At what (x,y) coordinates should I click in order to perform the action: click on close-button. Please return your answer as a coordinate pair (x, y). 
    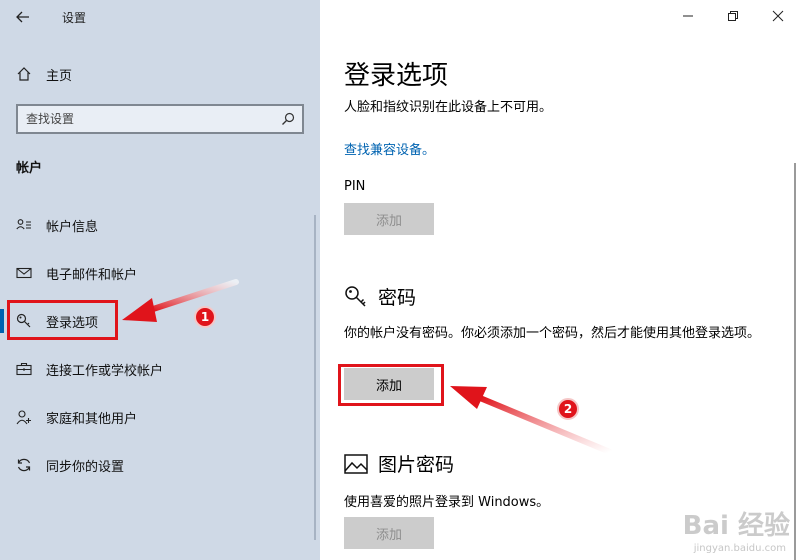
    Looking at the image, I should click on (778, 16).